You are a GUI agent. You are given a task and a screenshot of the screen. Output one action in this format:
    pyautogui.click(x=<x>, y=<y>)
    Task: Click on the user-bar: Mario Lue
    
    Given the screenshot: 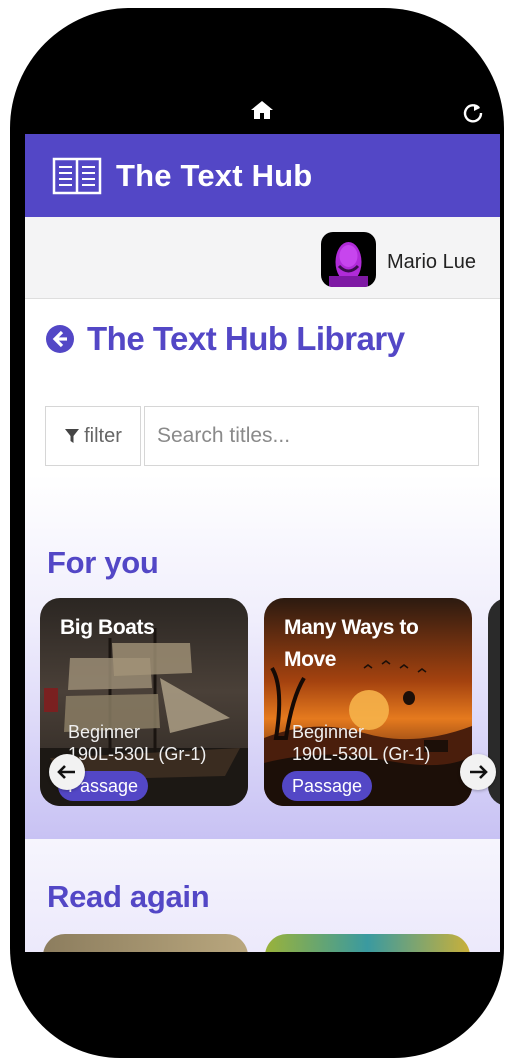 What is the action you would take?
    pyautogui.click(x=262, y=258)
    